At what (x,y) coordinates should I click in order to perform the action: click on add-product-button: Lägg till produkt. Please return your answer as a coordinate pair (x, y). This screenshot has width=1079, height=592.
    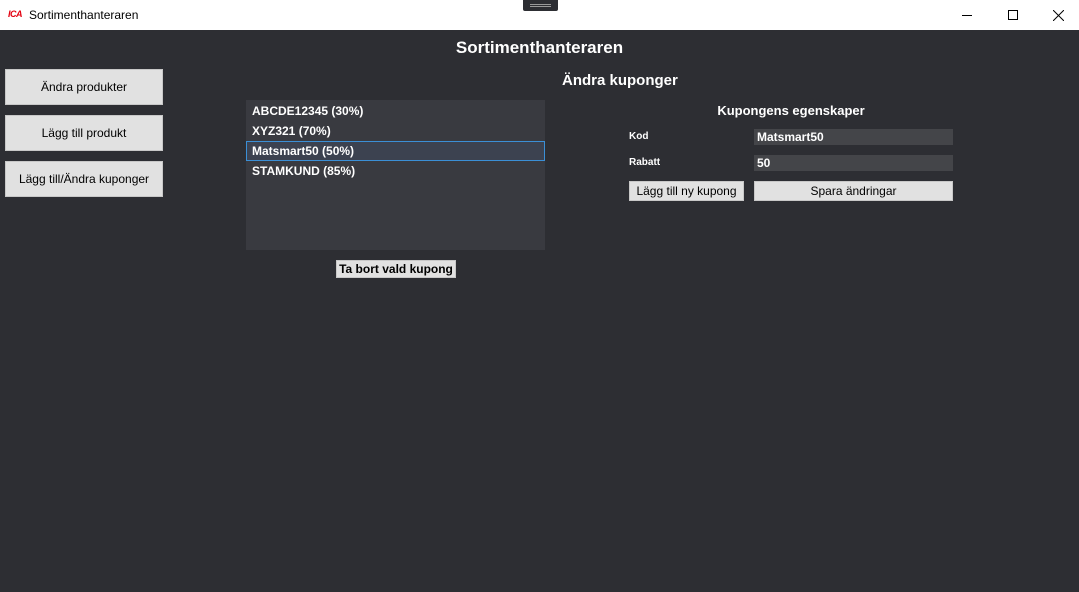
    Looking at the image, I should click on (84, 133).